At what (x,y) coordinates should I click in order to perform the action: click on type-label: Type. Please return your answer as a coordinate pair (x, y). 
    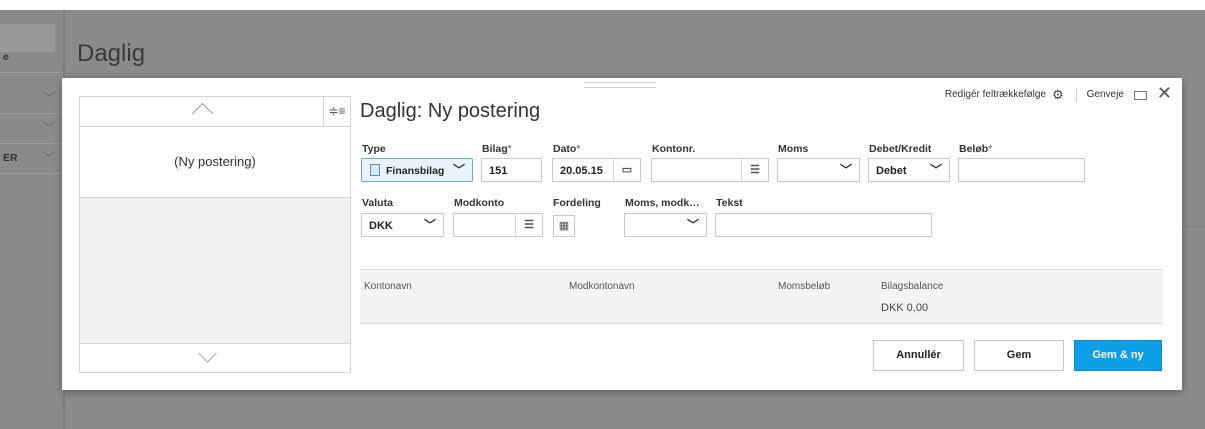
    Looking at the image, I should click on (374, 149).